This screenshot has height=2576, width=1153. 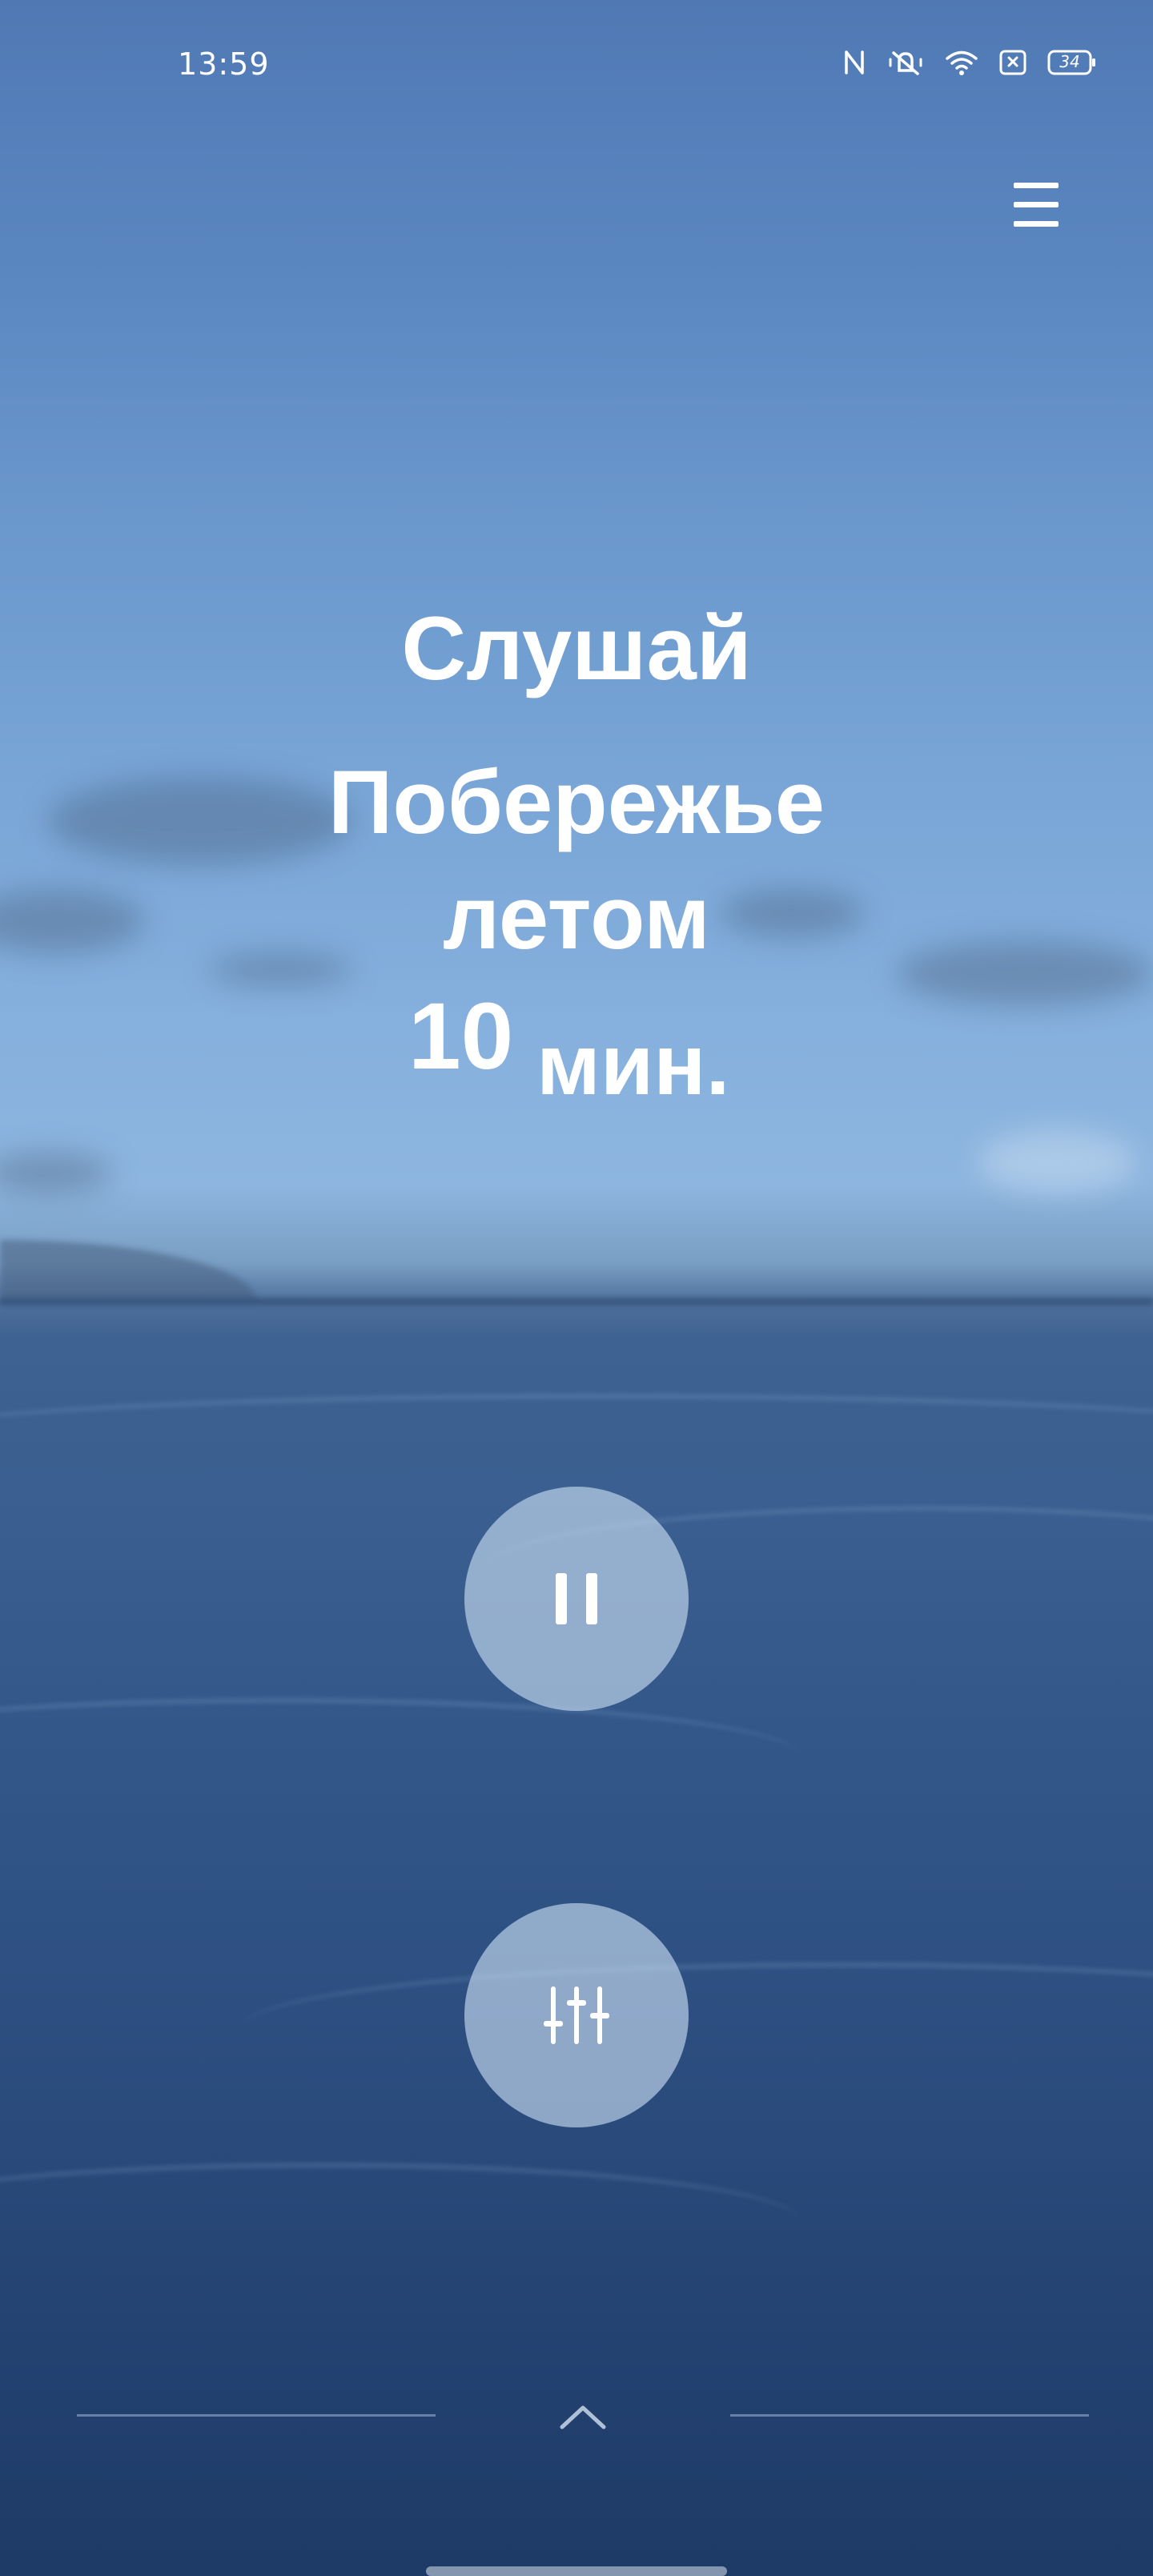 What do you see at coordinates (910, 2415) in the screenshot?
I see `divider-line-right` at bounding box center [910, 2415].